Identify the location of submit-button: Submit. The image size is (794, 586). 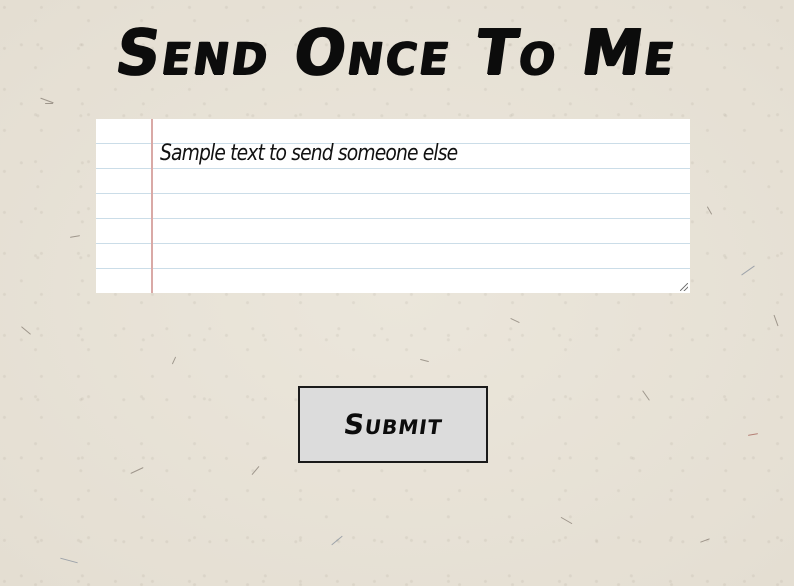
(393, 424).